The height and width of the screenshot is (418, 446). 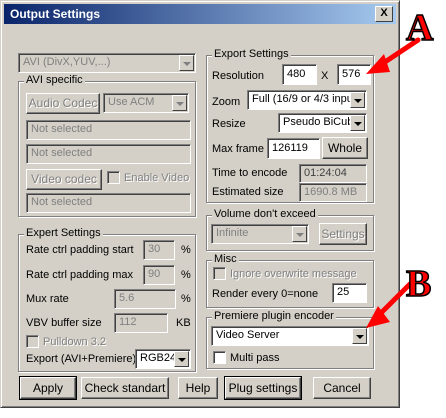 I want to click on avi-specific-title: AVI specific, so click(x=54, y=80).